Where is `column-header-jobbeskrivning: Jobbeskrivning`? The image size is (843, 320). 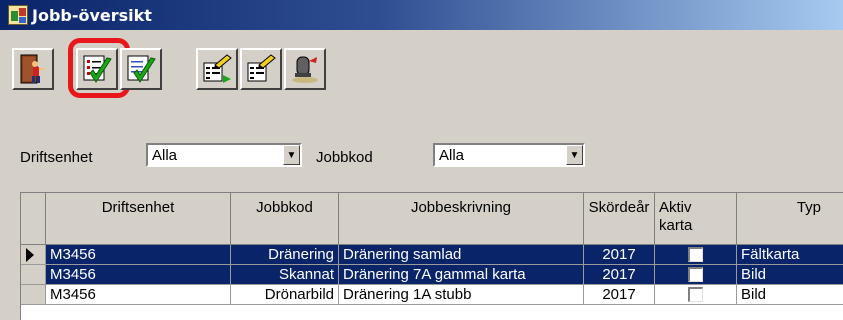 column-header-jobbeskrivning: Jobbeskrivning is located at coordinates (461, 219).